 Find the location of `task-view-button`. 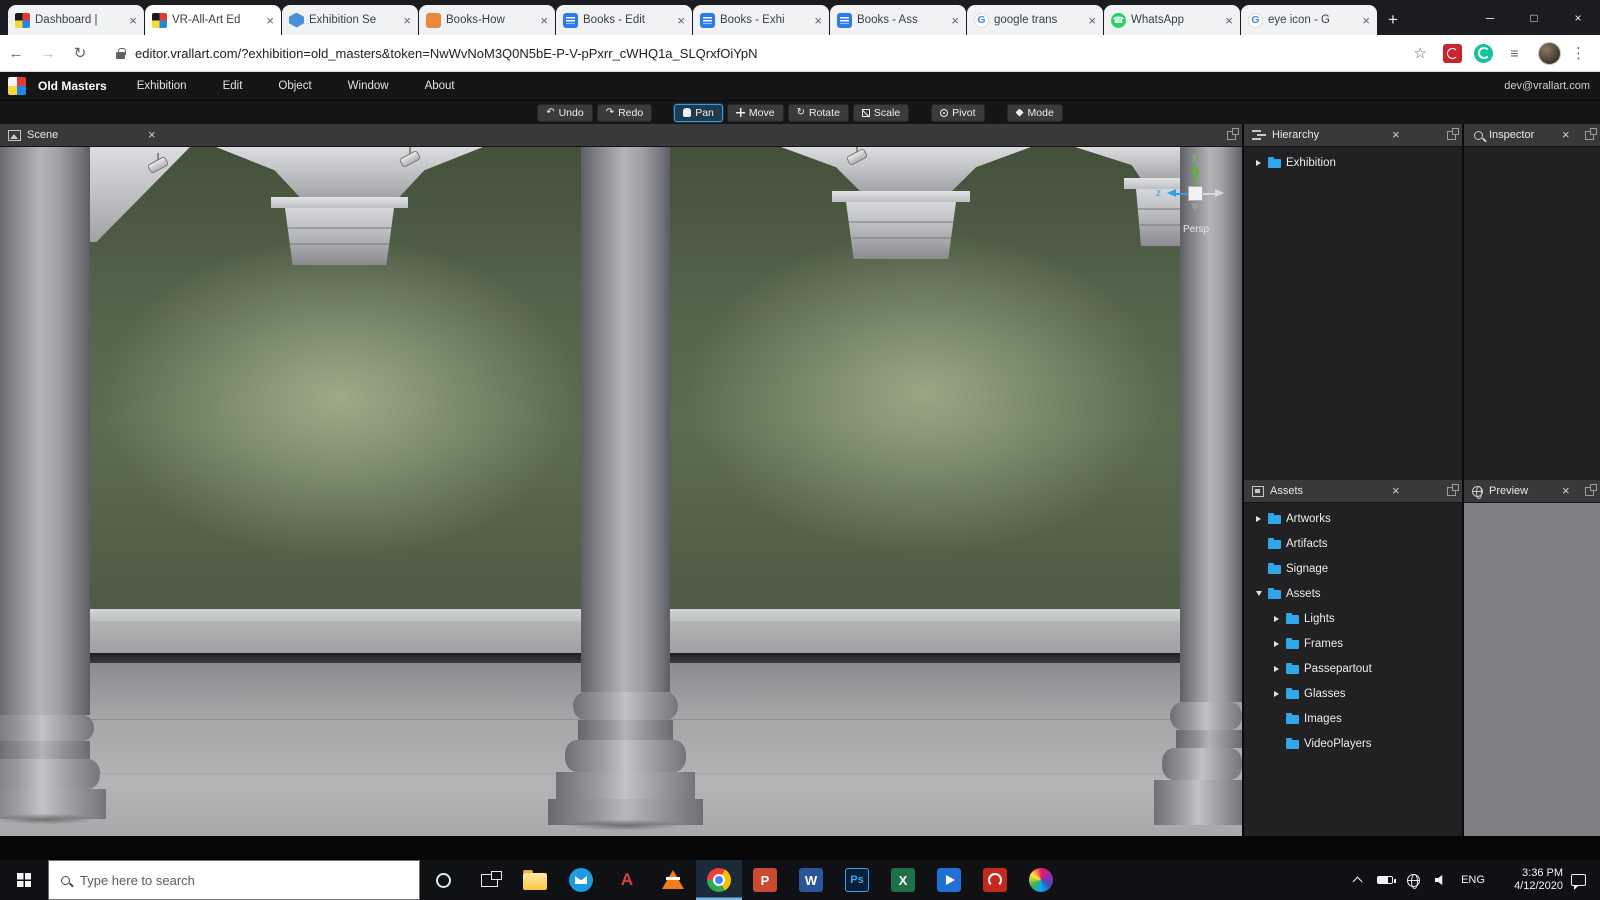

task-view-button is located at coordinates (489, 880).